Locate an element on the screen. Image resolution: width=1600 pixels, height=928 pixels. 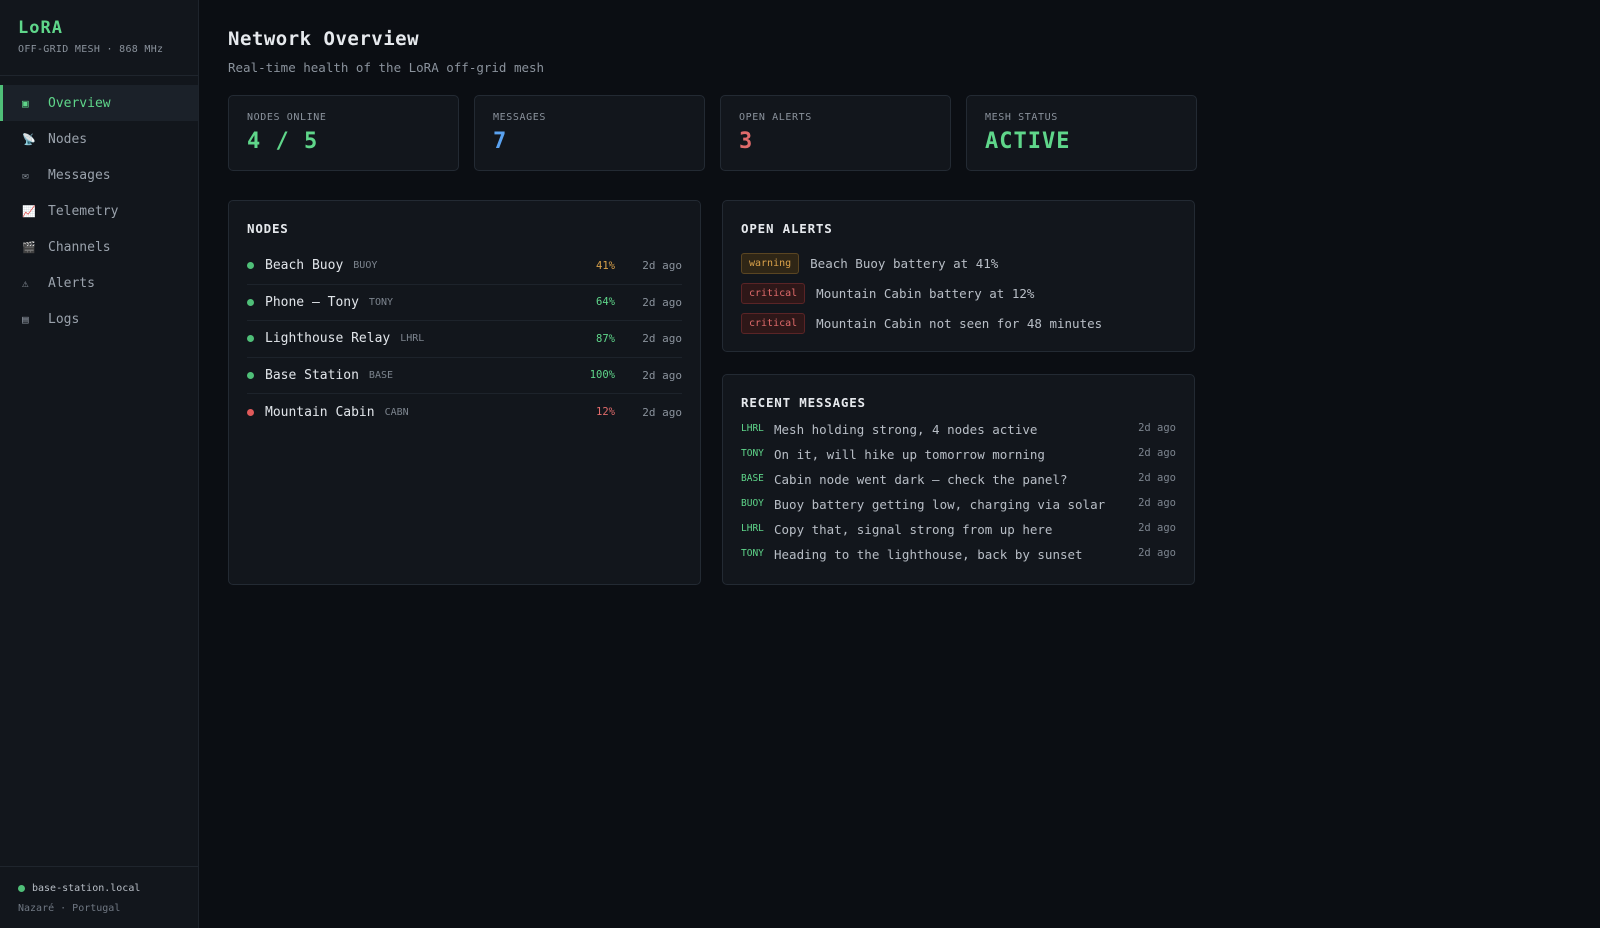
sidebar-item-logs: ▤ Logs is located at coordinates (99, 319).